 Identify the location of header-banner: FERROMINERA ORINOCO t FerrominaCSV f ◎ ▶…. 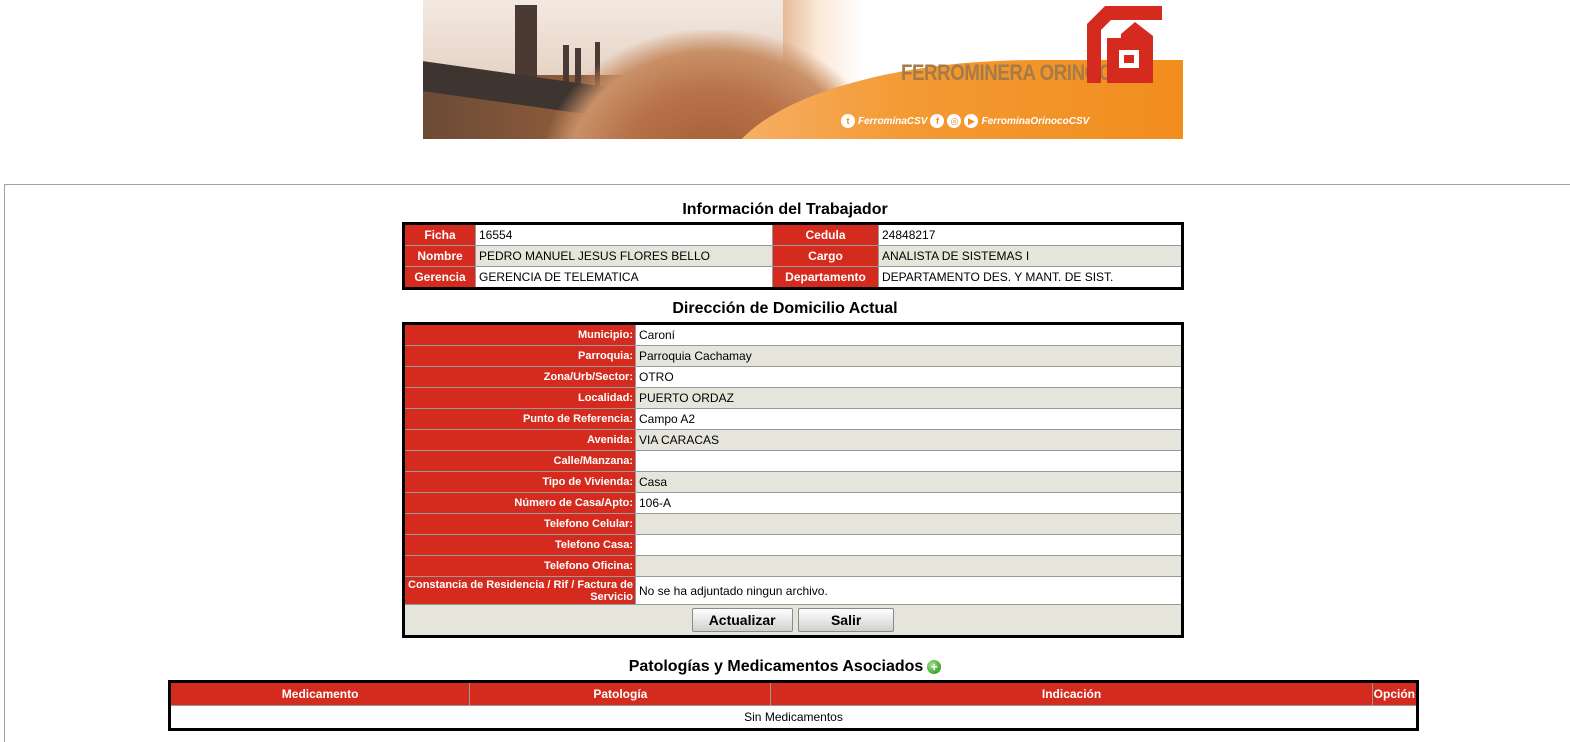
(803, 69).